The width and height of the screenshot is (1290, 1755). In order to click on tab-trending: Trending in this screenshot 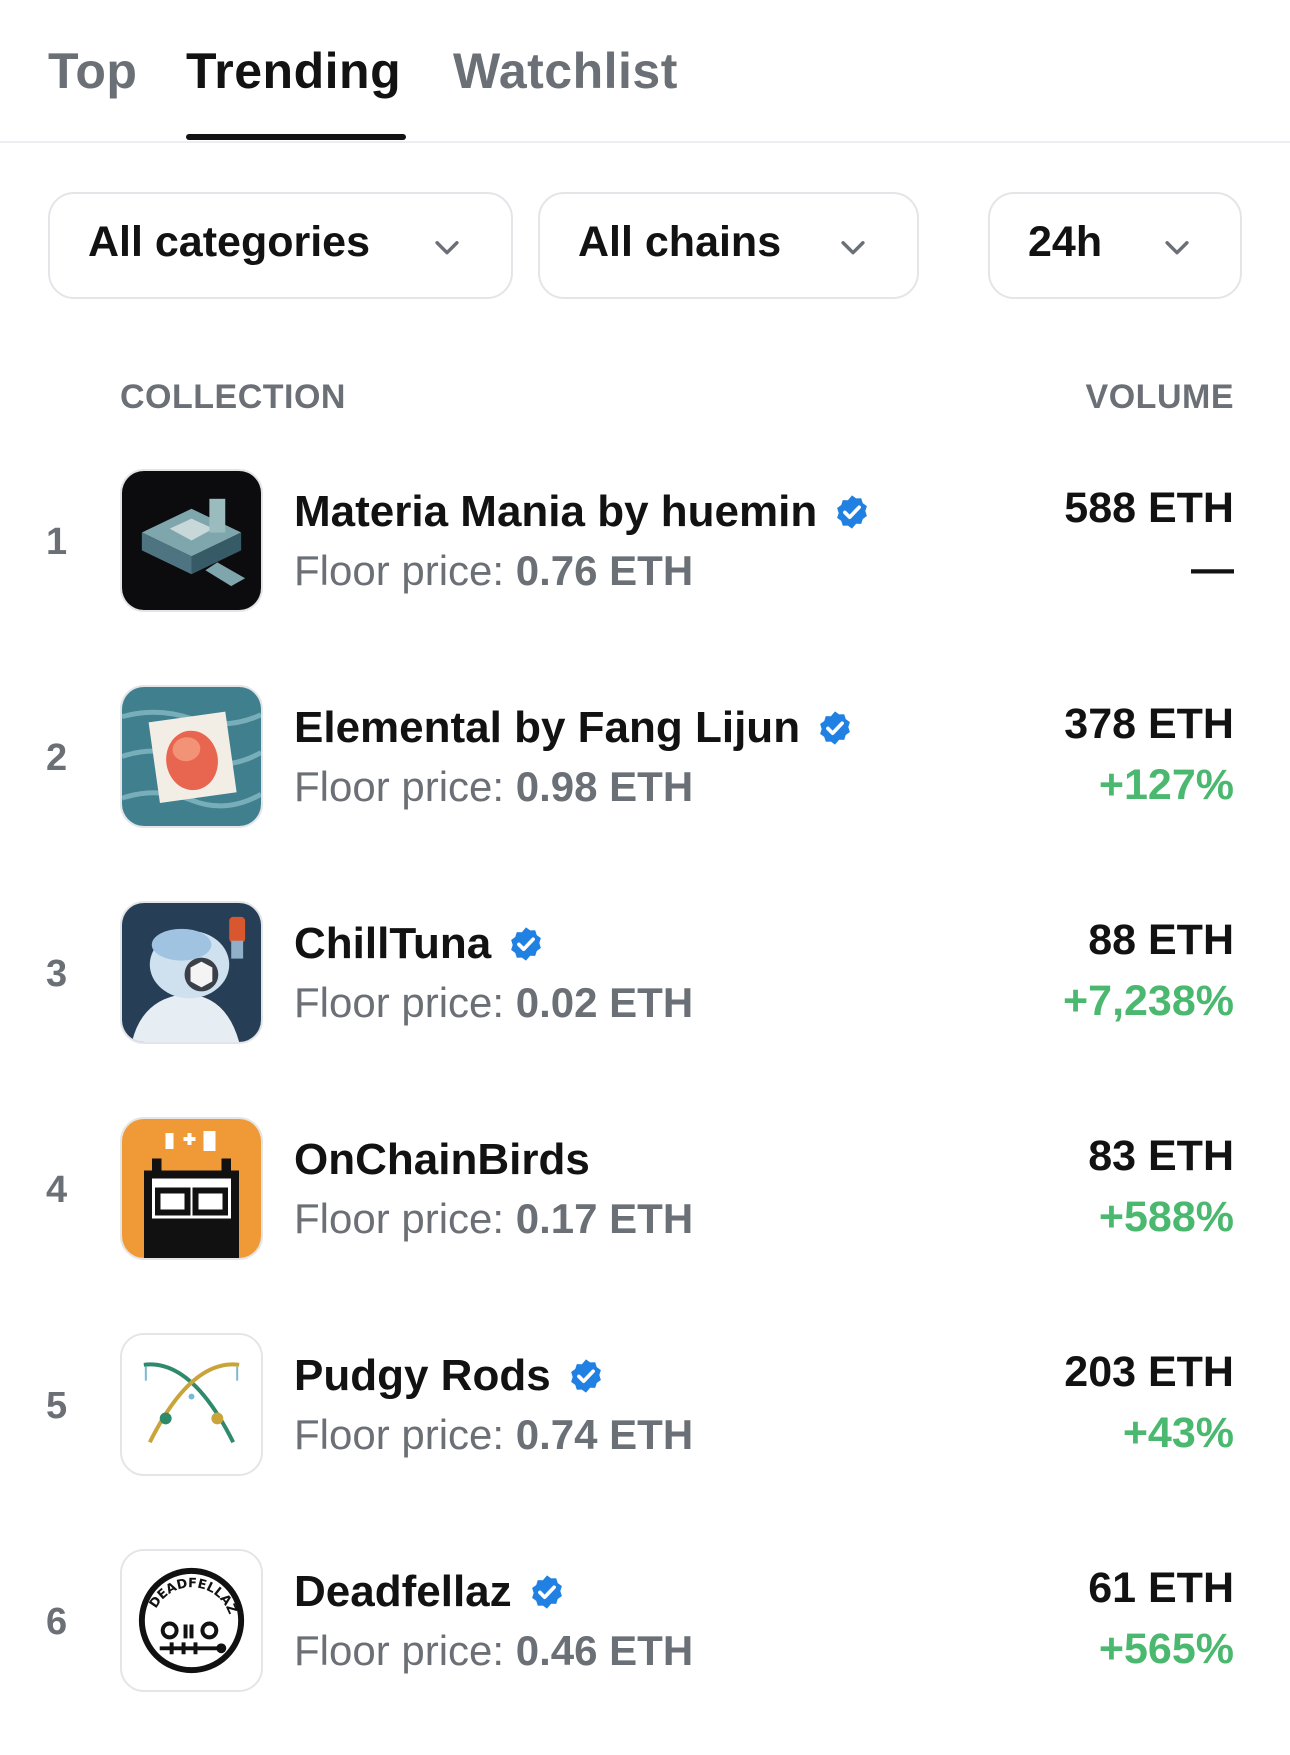, I will do `click(293, 71)`.